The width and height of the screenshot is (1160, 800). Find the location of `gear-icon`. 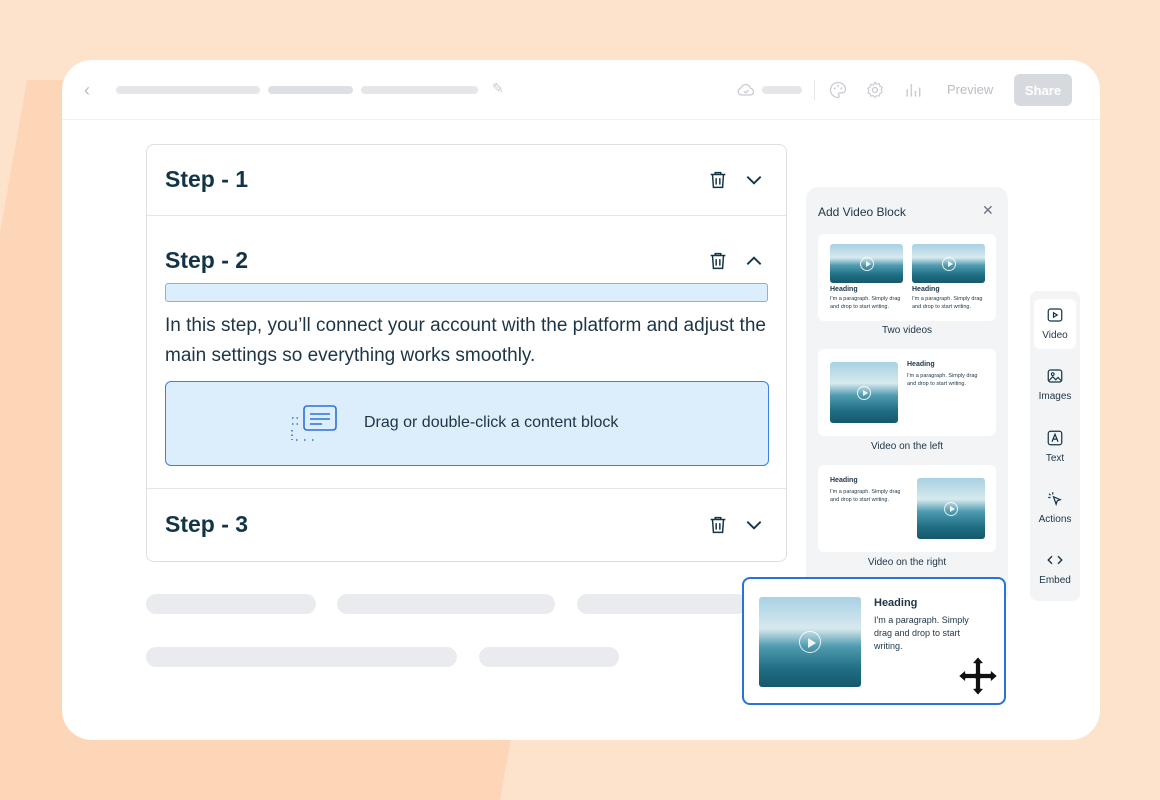

gear-icon is located at coordinates (875, 90).